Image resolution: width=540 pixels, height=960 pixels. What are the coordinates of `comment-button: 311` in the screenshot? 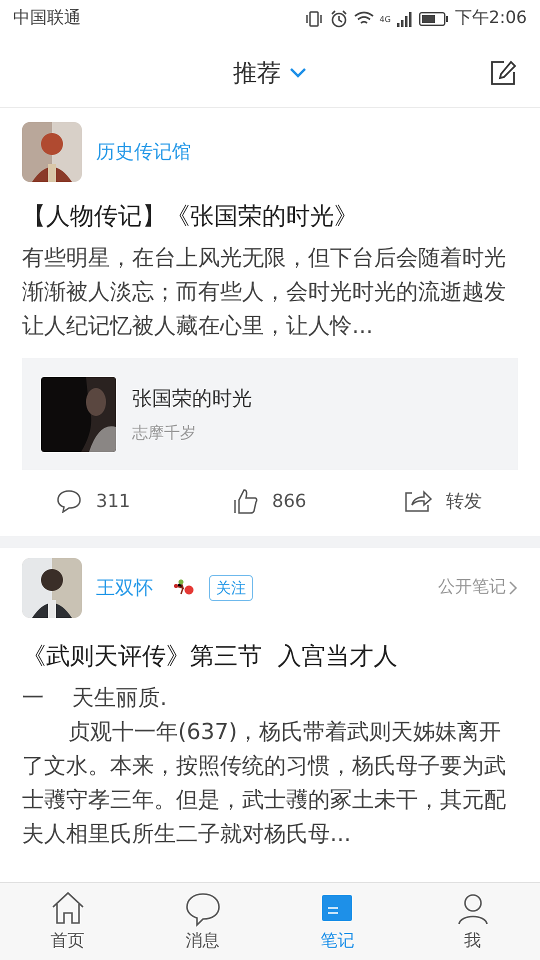 It's located at (141, 501).